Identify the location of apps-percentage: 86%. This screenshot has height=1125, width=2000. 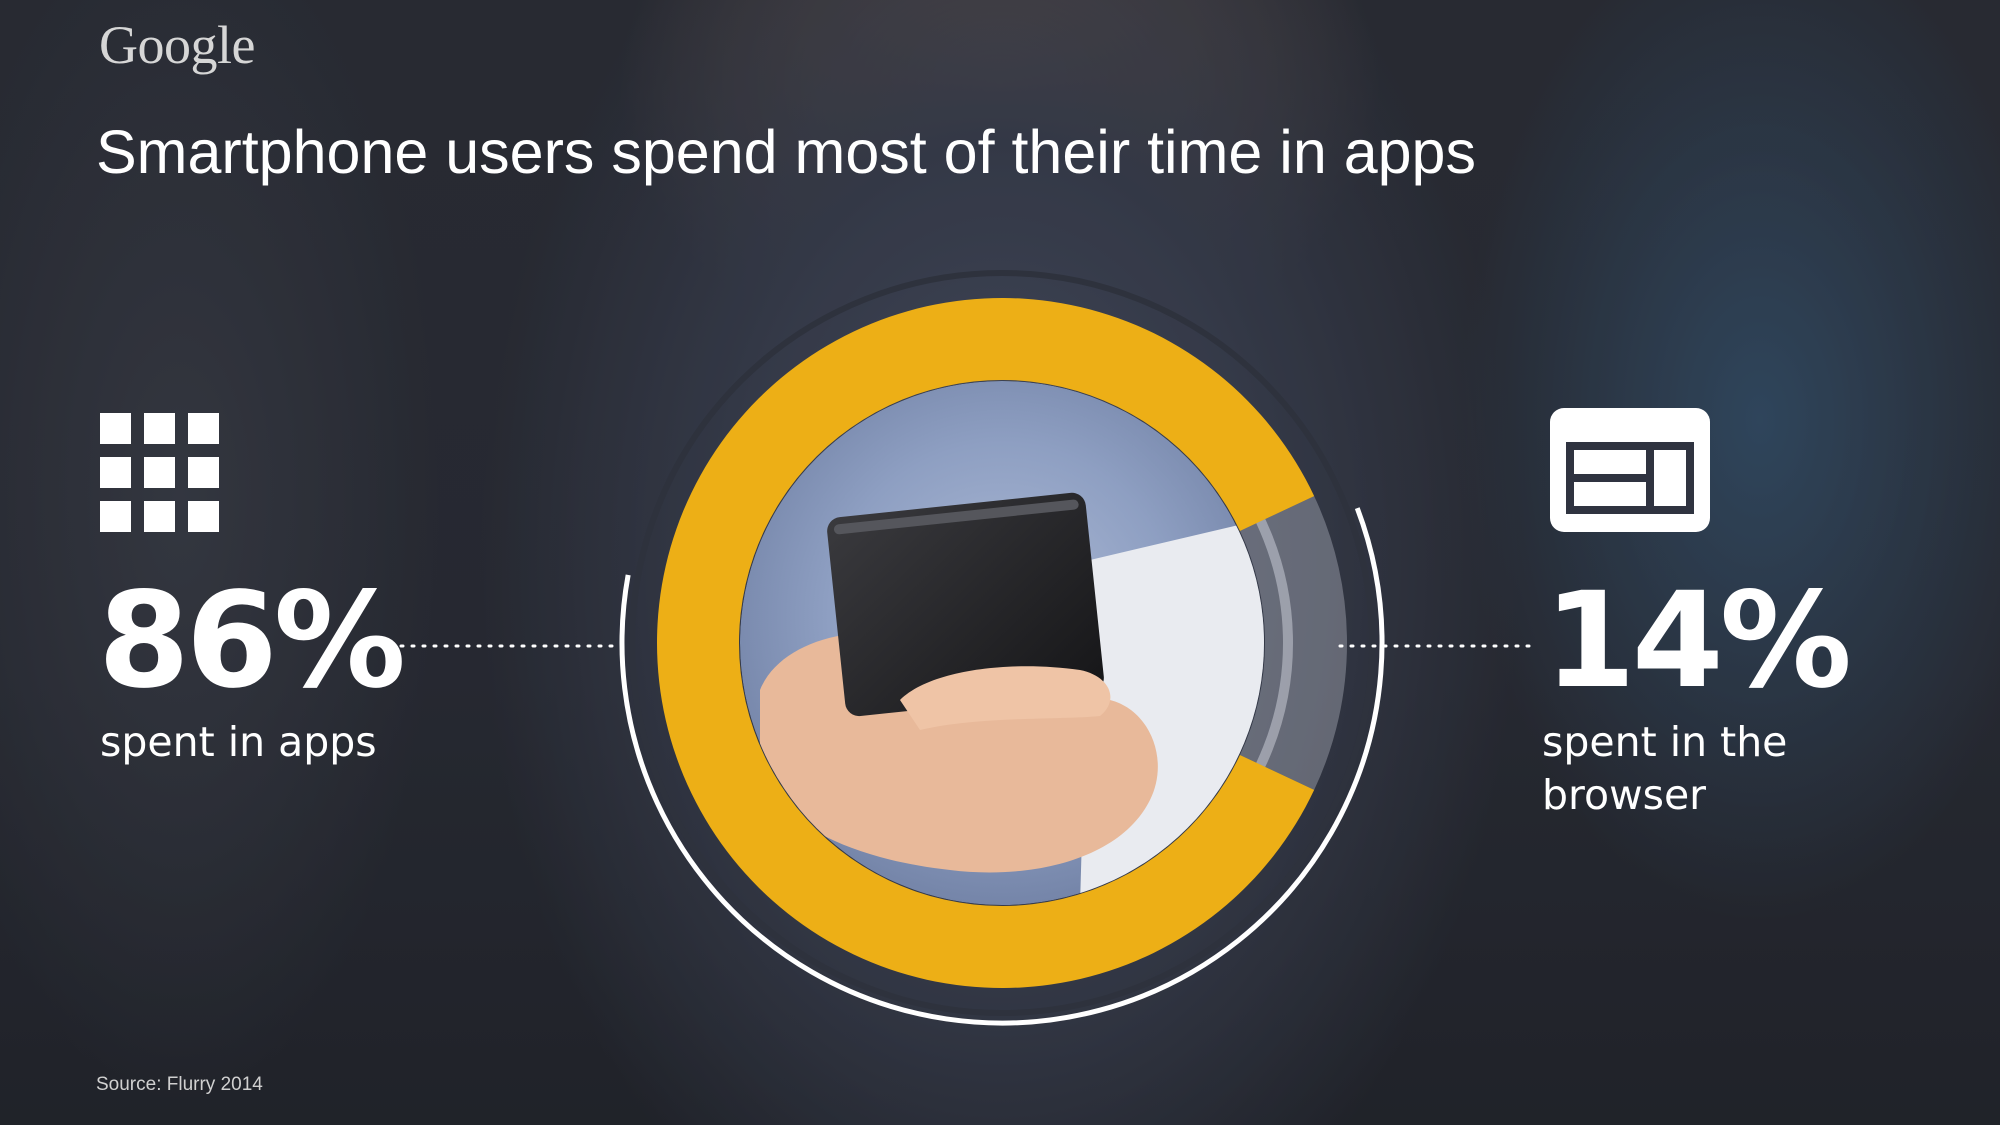
(252, 641).